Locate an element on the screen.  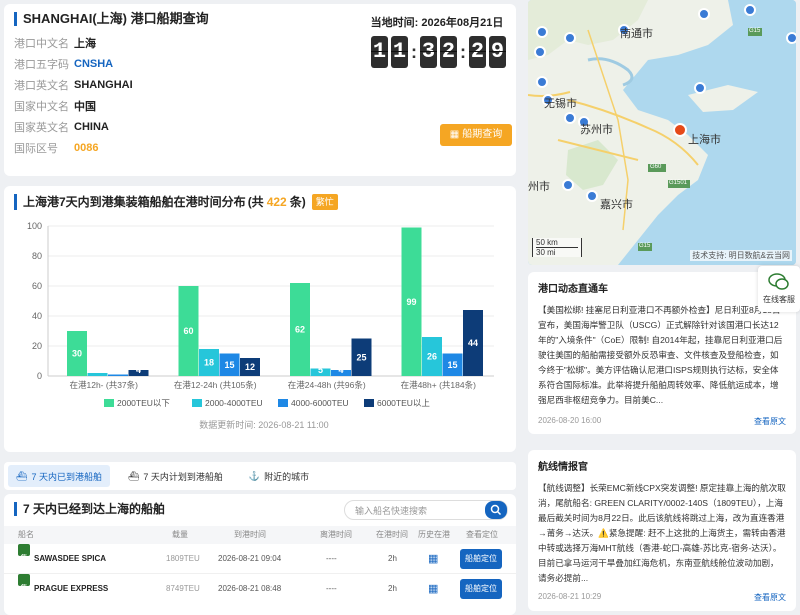
column-header: 到港时间 is located at coordinates (250, 534).